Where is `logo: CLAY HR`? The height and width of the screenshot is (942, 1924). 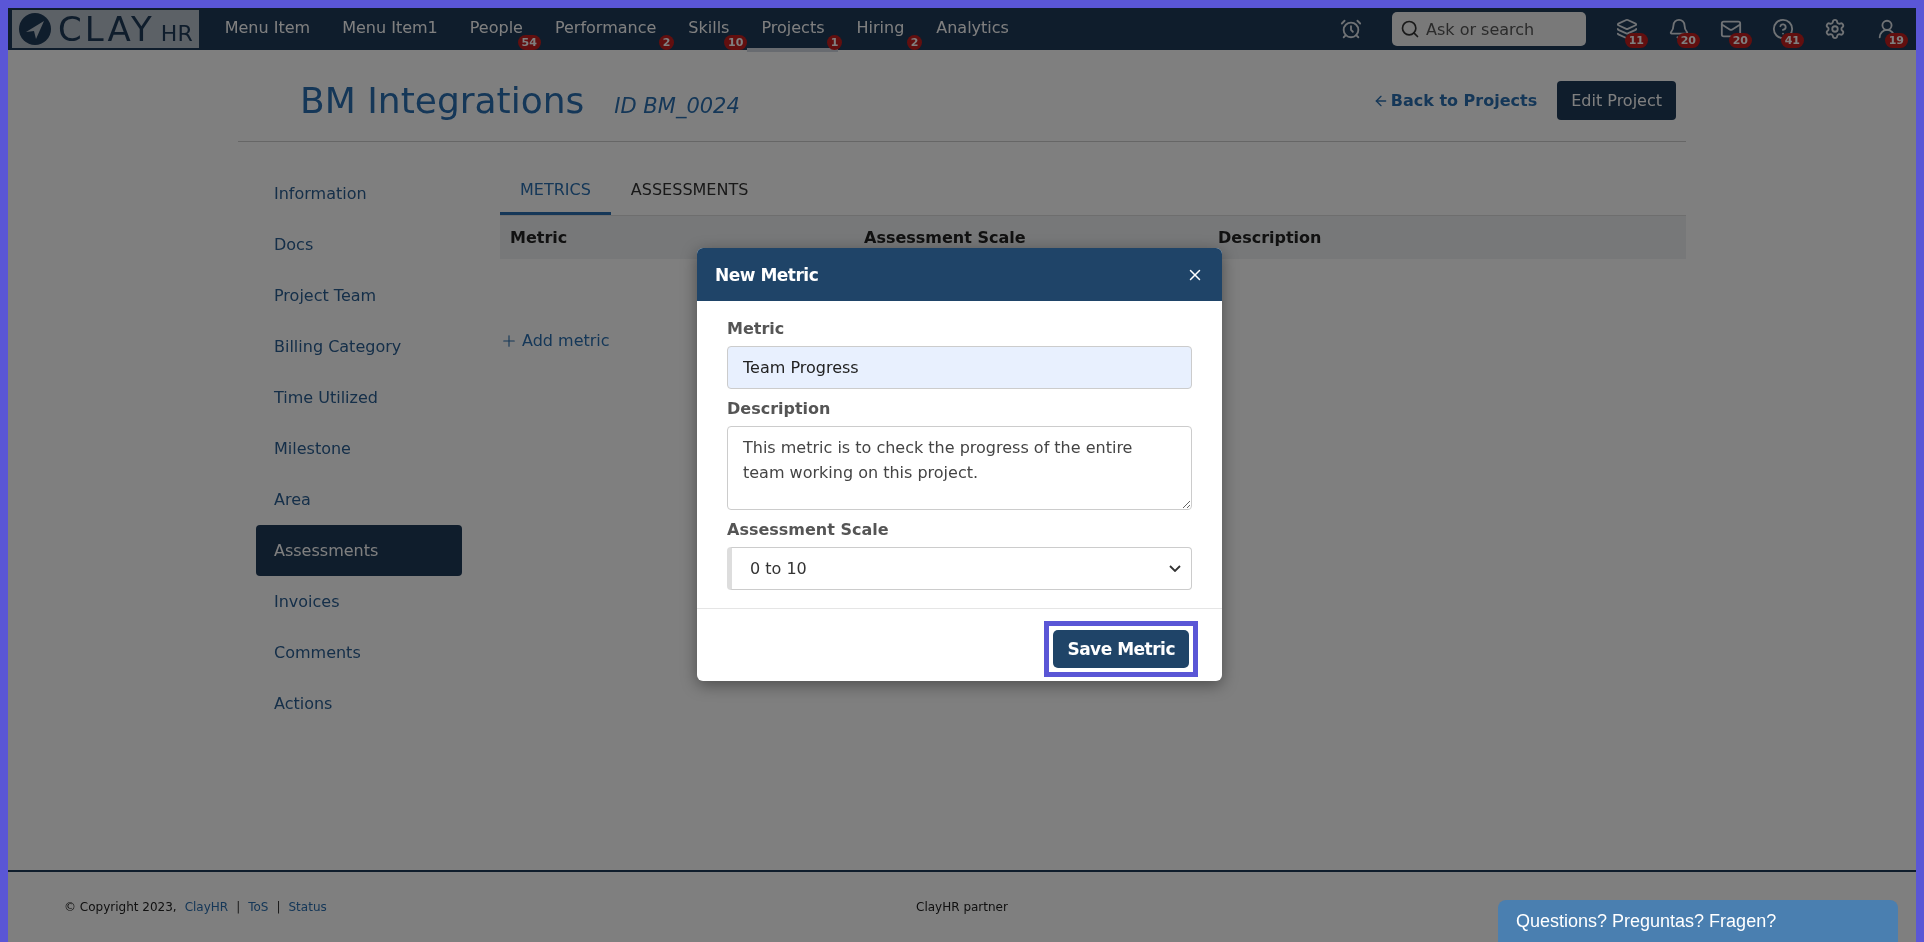
logo: CLAY HR is located at coordinates (105, 29).